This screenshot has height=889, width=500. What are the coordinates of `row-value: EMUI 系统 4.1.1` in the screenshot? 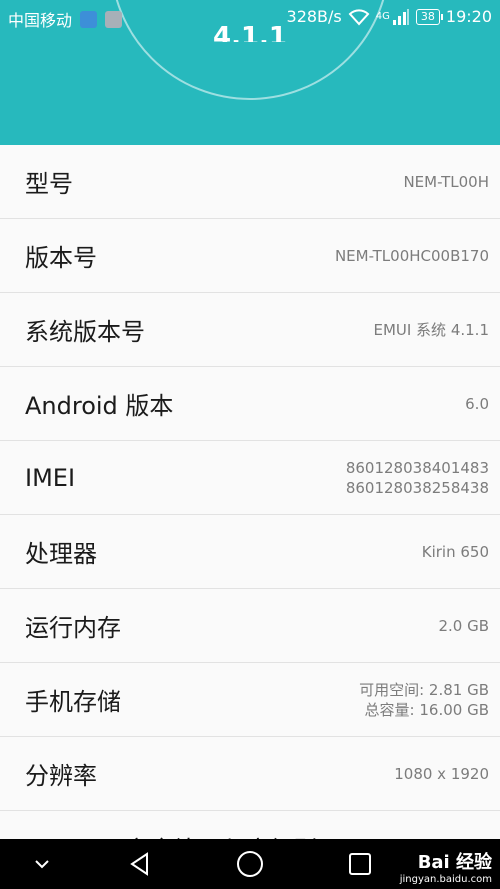 It's located at (431, 329).